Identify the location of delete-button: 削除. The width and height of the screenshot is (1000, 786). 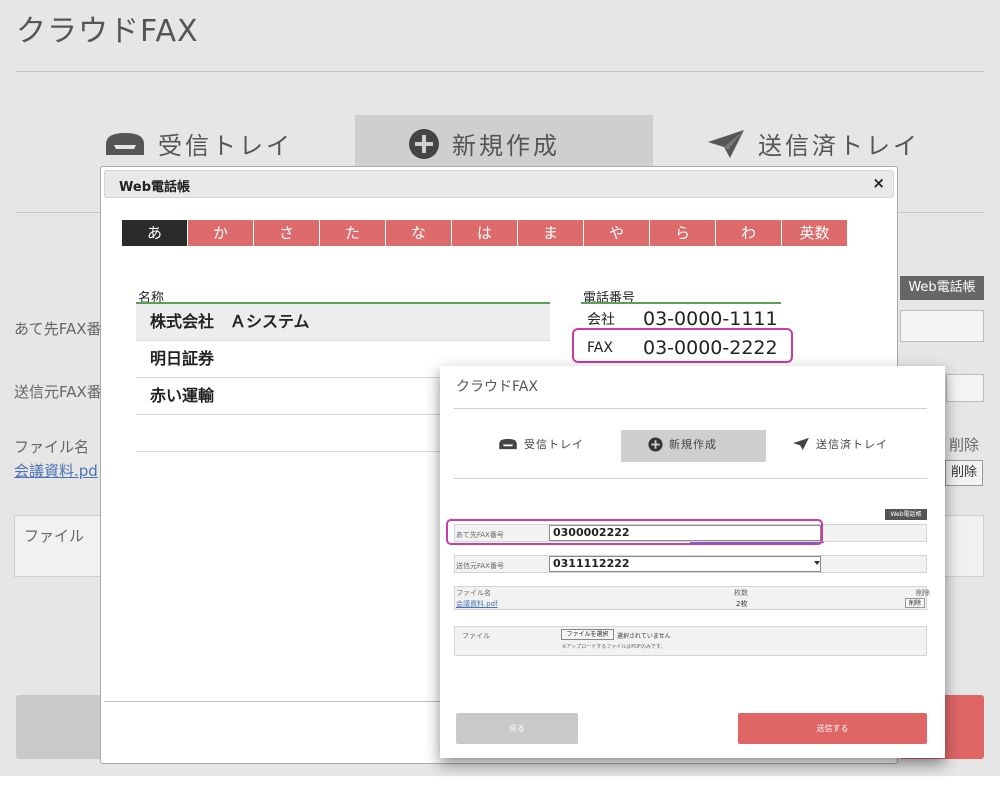
(964, 473).